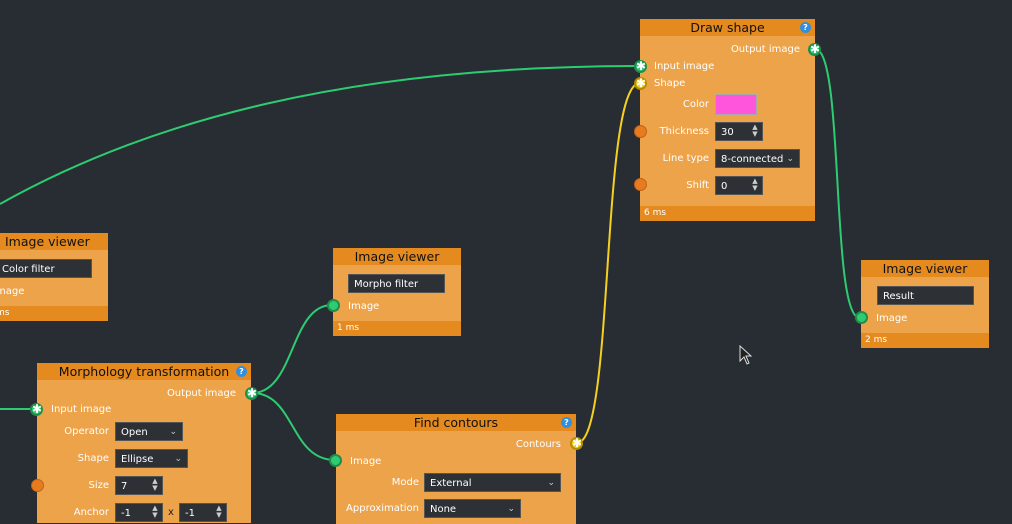  Describe the element at coordinates (397, 328) in the screenshot. I see `image-viewer-footer: 1 ms` at that location.